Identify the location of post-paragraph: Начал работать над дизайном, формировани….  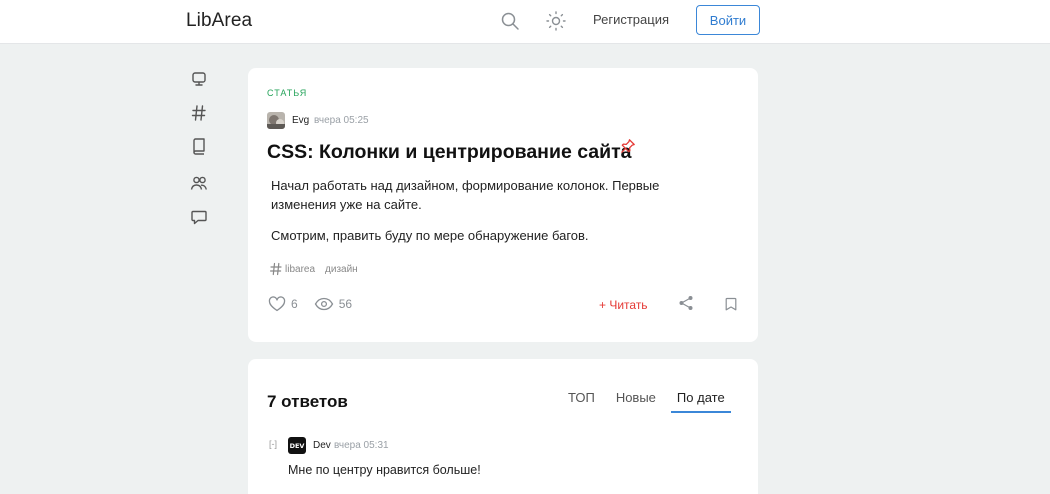
(465, 195).